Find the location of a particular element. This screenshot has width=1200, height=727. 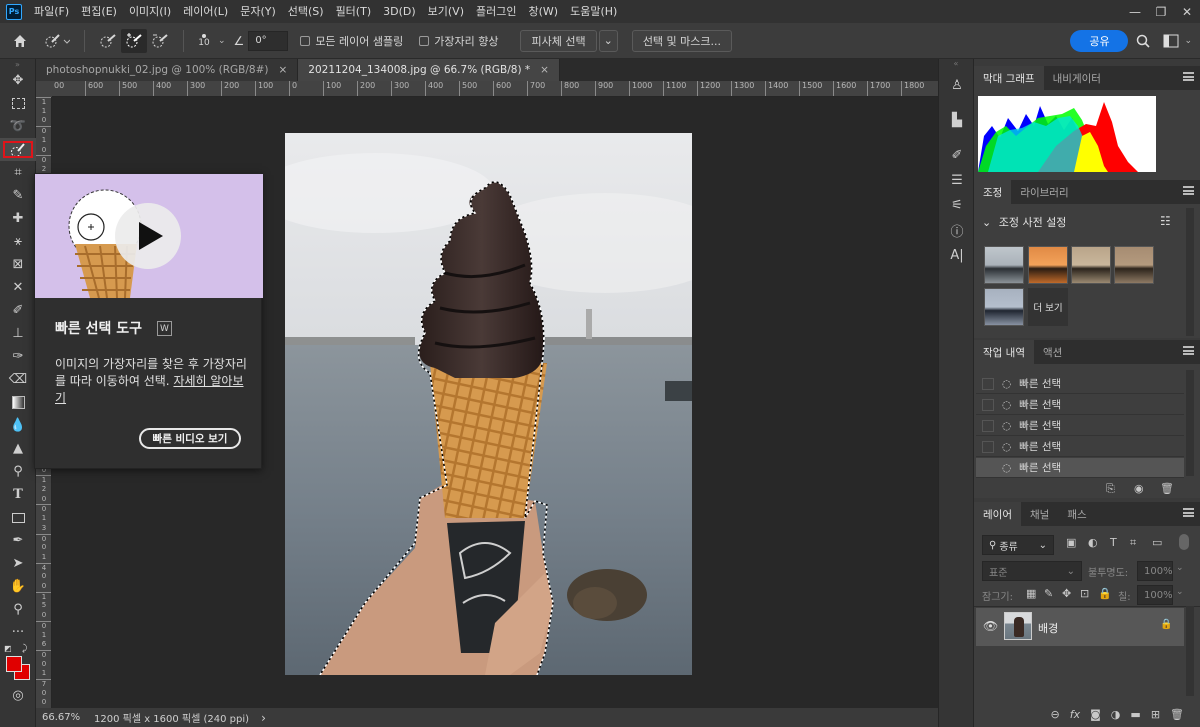

lasso-tool-icon: ➰ is located at coordinates (18, 126).